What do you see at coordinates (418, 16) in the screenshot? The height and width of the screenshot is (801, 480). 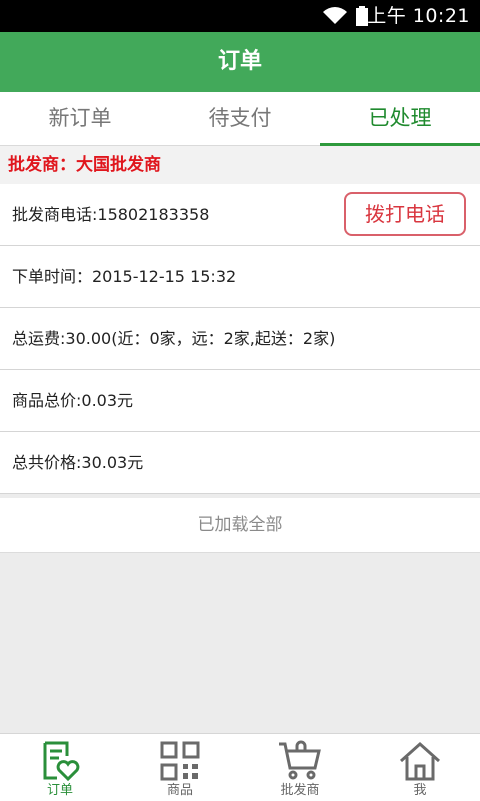 I see `status-time: 上午 10:21` at bounding box center [418, 16].